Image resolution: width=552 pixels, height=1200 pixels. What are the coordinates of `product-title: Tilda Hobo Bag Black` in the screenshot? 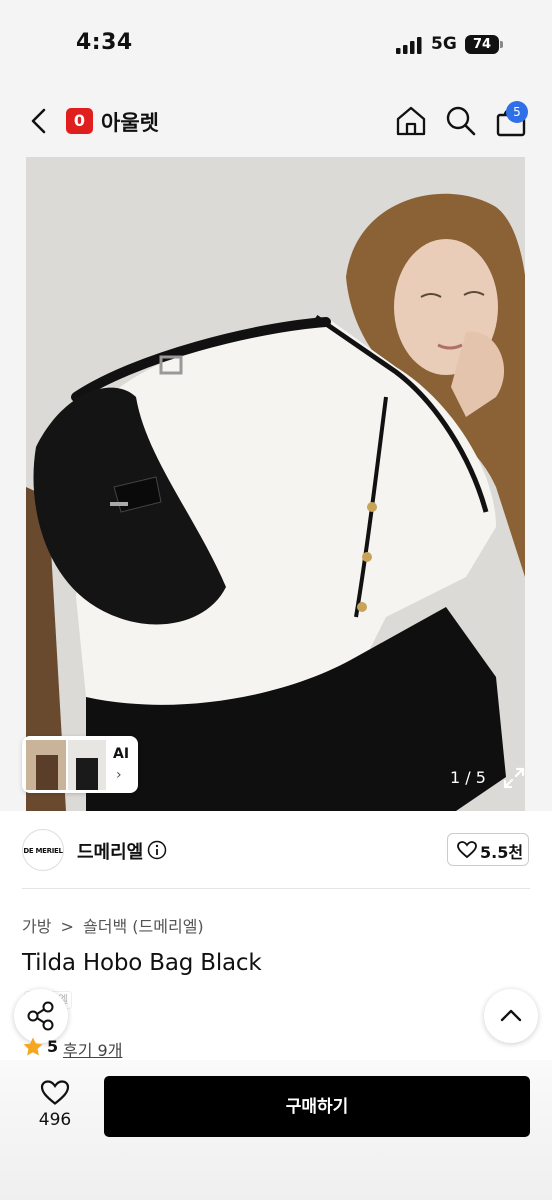 It's located at (142, 963).